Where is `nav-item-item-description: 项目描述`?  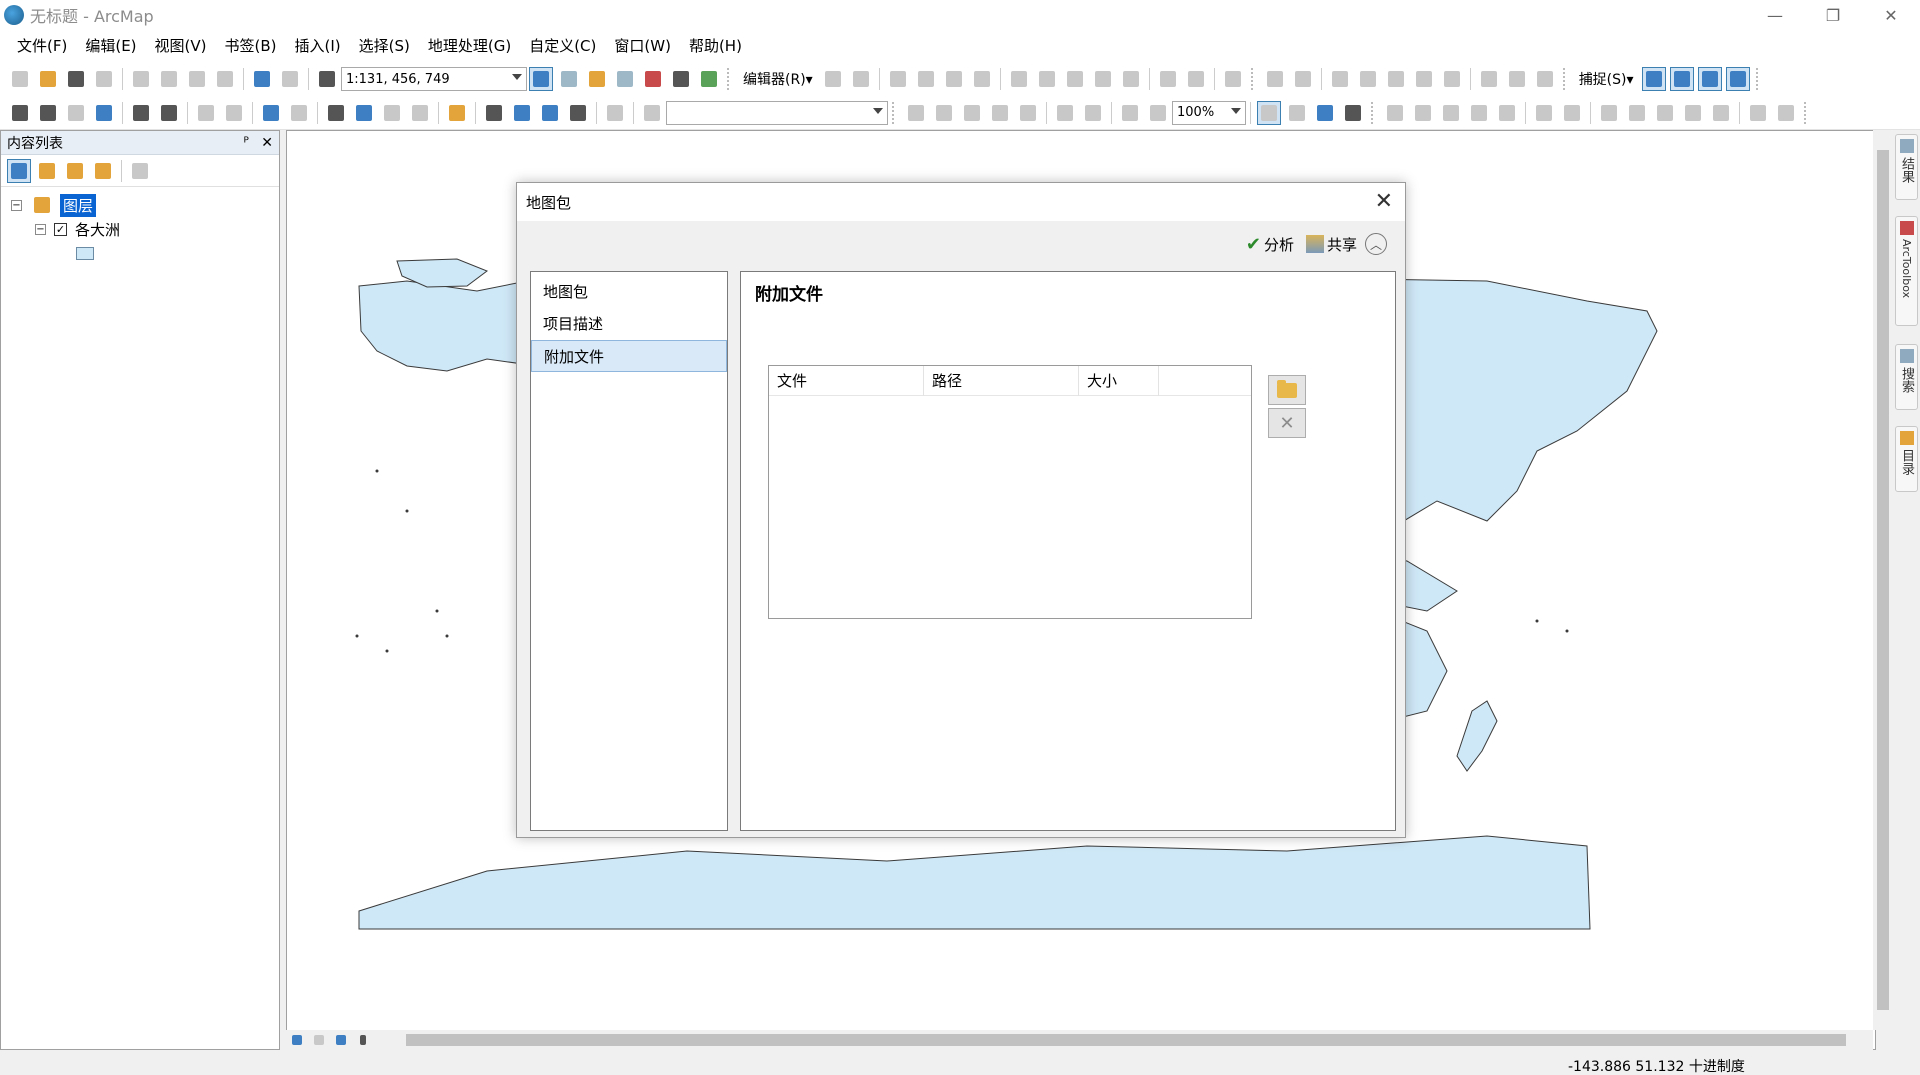
nav-item-item-description: 项目描述 is located at coordinates (629, 324).